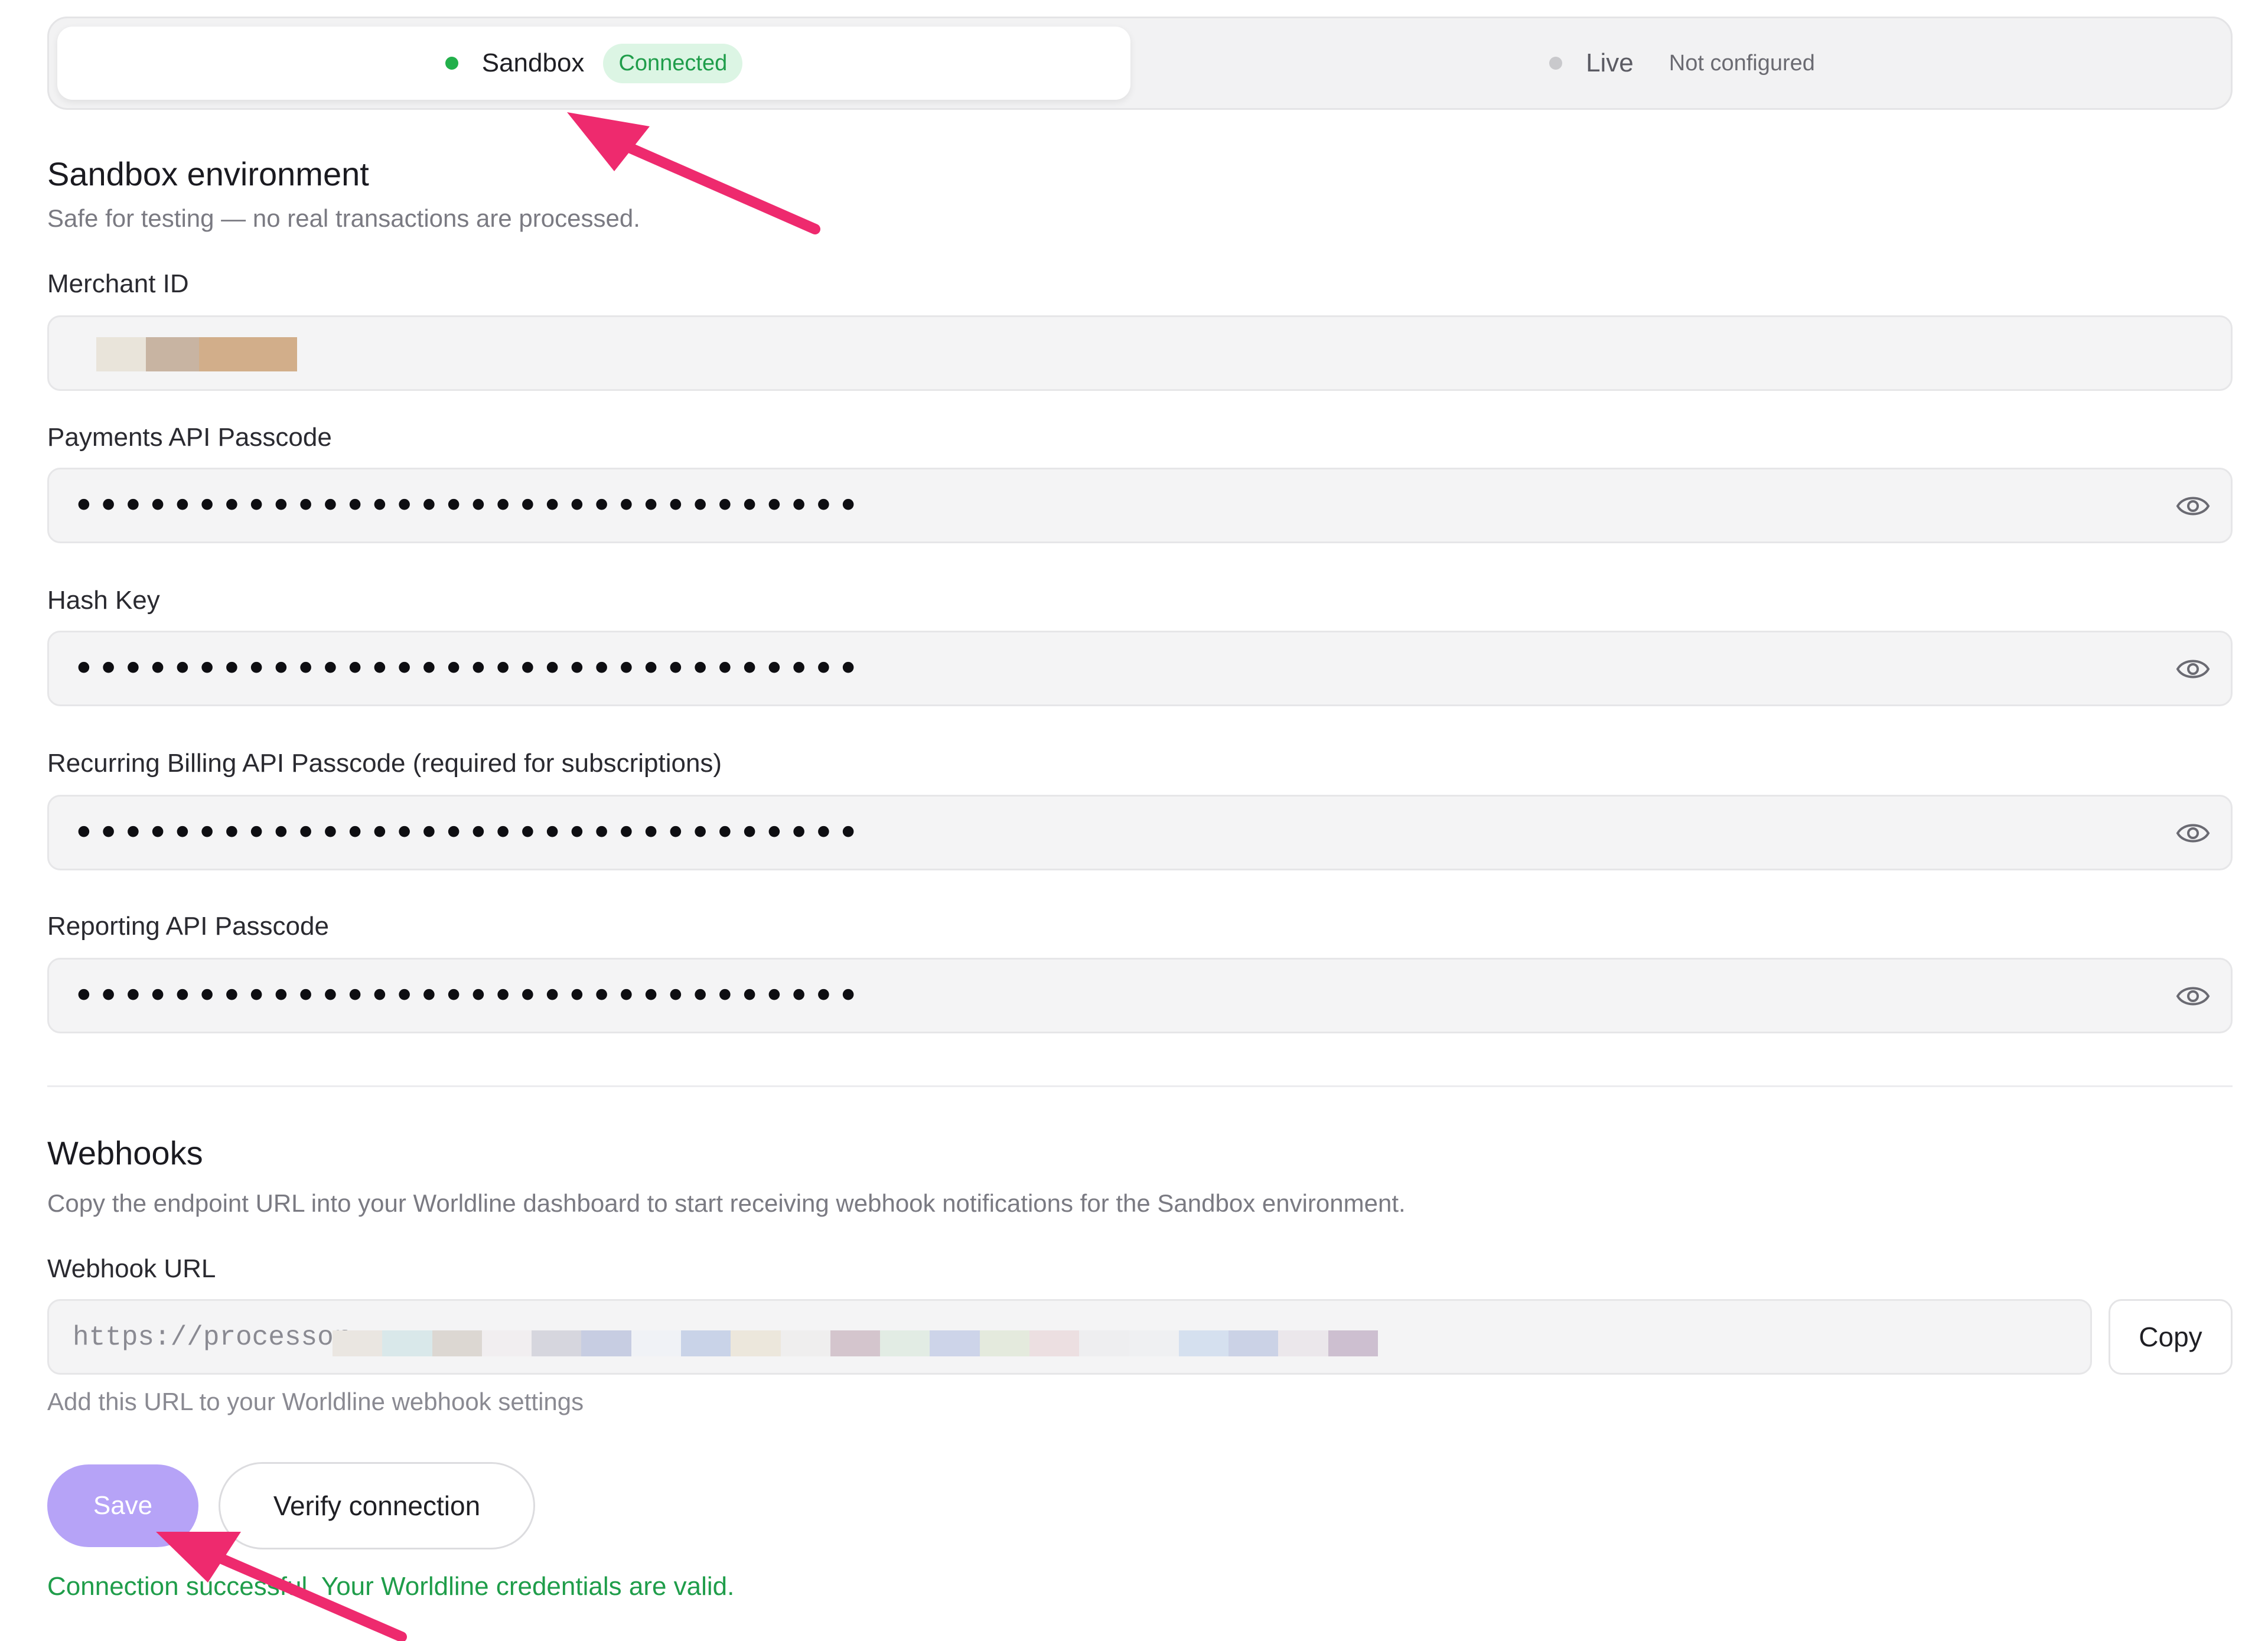  I want to click on recurring-passcode-input: ••••••••••••••••••••••••••••••••, so click(1140, 832).